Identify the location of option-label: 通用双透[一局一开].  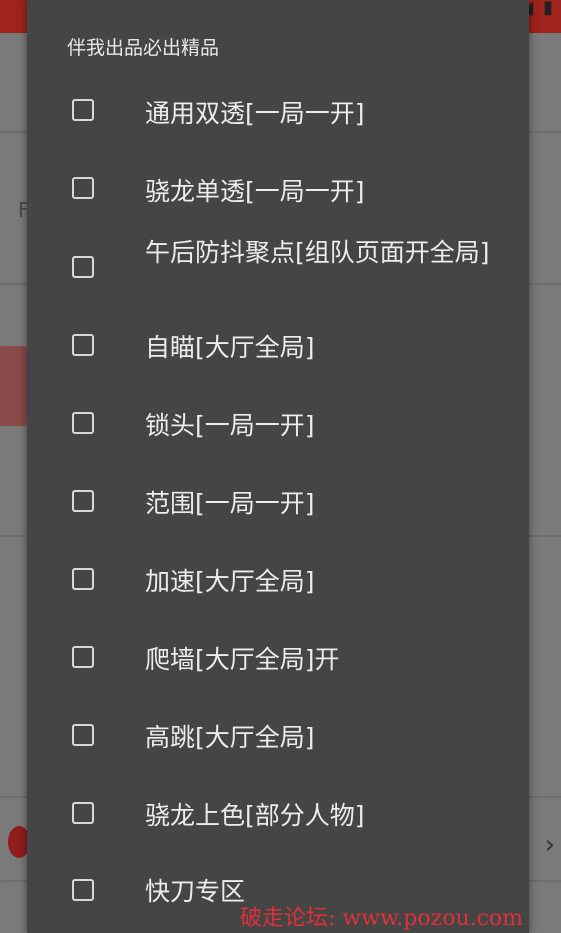
(255, 113).